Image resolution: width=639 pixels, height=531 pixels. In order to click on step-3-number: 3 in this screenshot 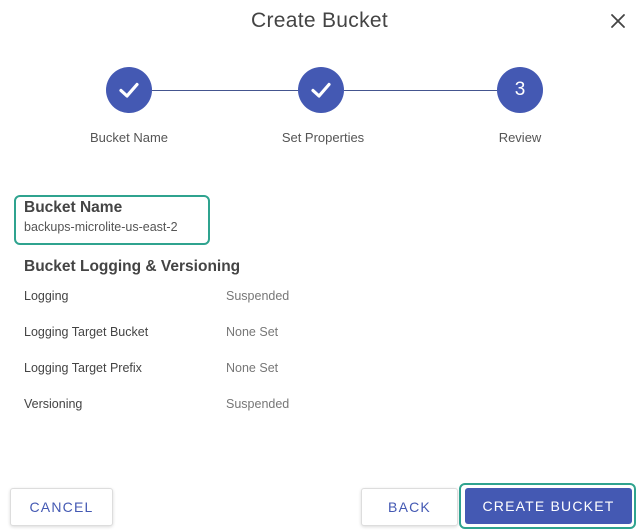, I will do `click(520, 89)`.